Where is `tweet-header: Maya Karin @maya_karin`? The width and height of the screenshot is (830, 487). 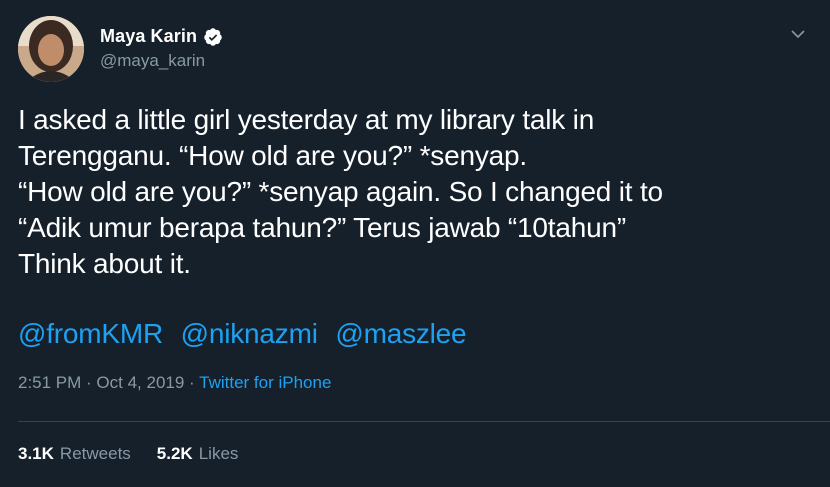 tweet-header: Maya Karin @maya_karin is located at coordinates (120, 49).